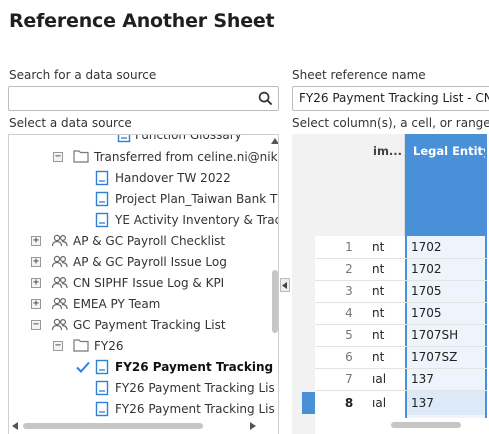 Image resolution: width=489 pixels, height=434 pixels. Describe the element at coordinates (197, 220) in the screenshot. I see `tree-item-label: YE Activity Inventory & Trac` at that location.